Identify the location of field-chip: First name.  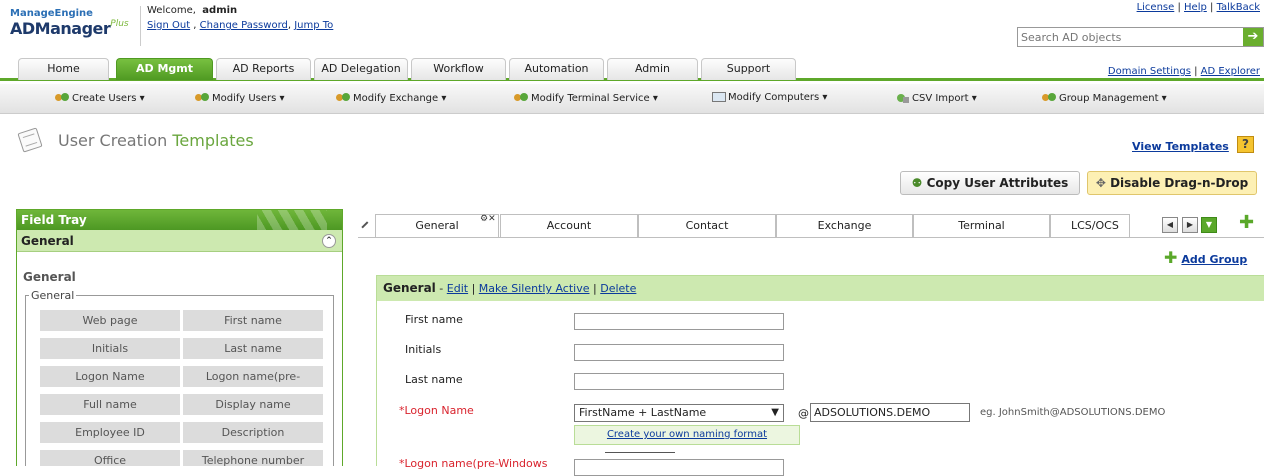
(253, 320).